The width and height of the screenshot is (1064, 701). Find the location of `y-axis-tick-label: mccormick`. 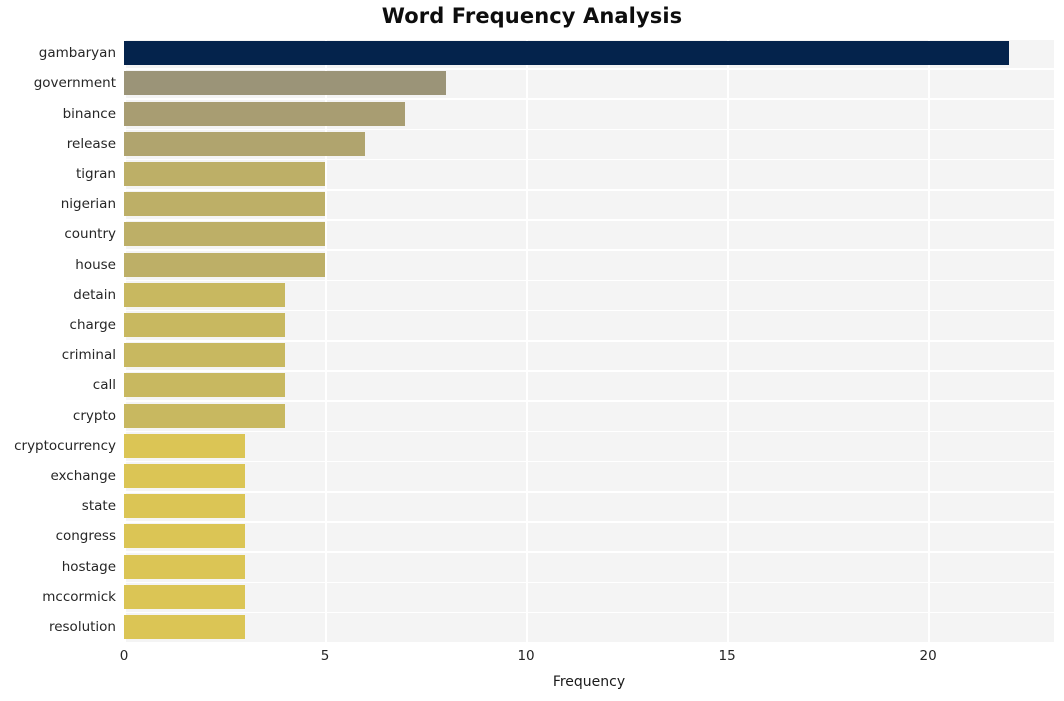

y-axis-tick-label: mccormick is located at coordinates (79, 596).